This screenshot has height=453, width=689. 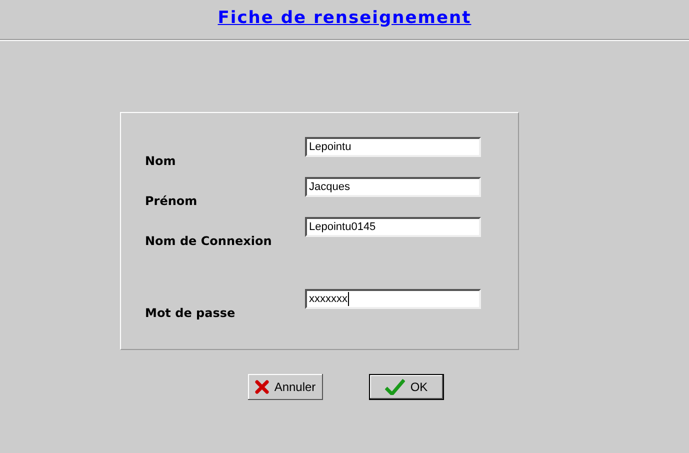 What do you see at coordinates (393, 187) in the screenshot?
I see `text-field: Jacques` at bounding box center [393, 187].